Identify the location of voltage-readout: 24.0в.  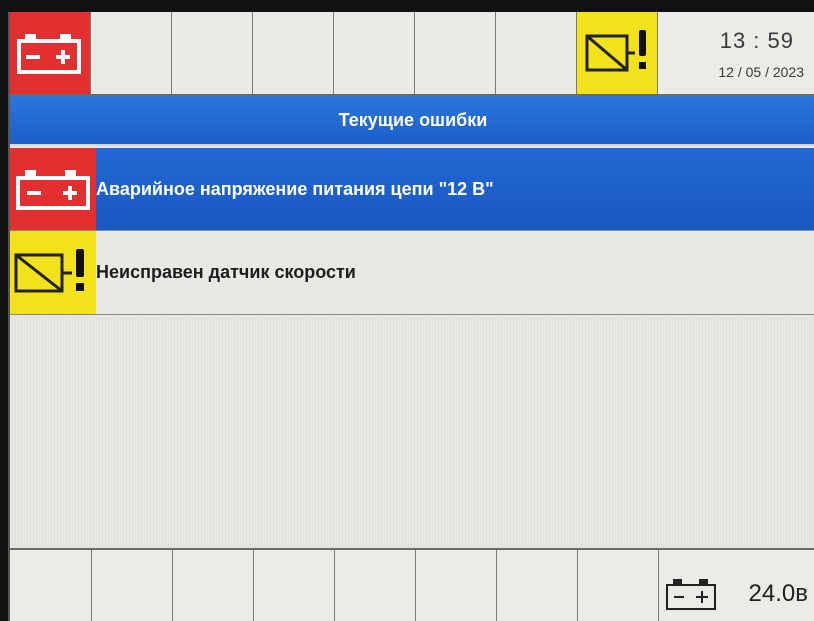
(736, 585).